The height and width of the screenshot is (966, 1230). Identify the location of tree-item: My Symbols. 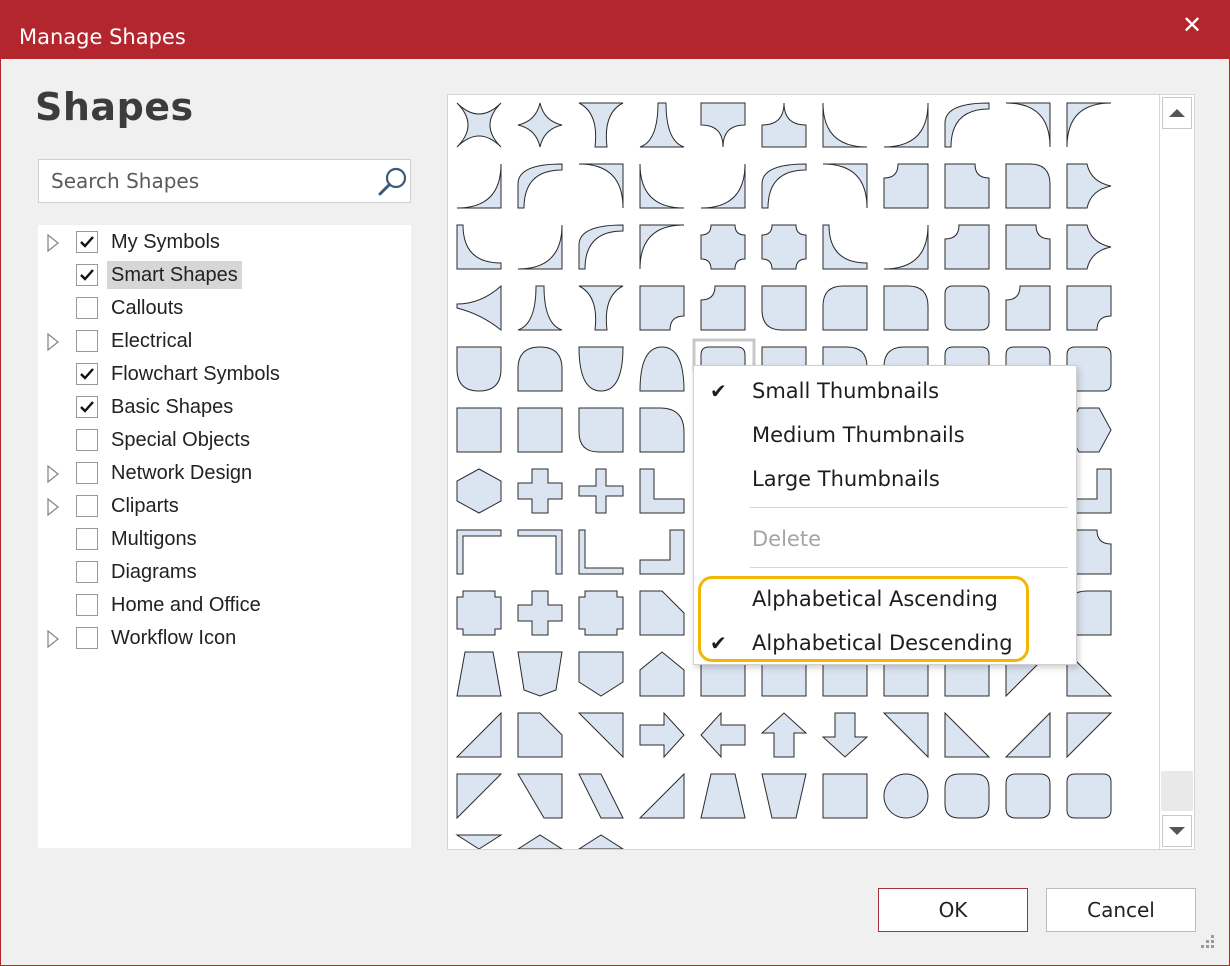
(224, 242).